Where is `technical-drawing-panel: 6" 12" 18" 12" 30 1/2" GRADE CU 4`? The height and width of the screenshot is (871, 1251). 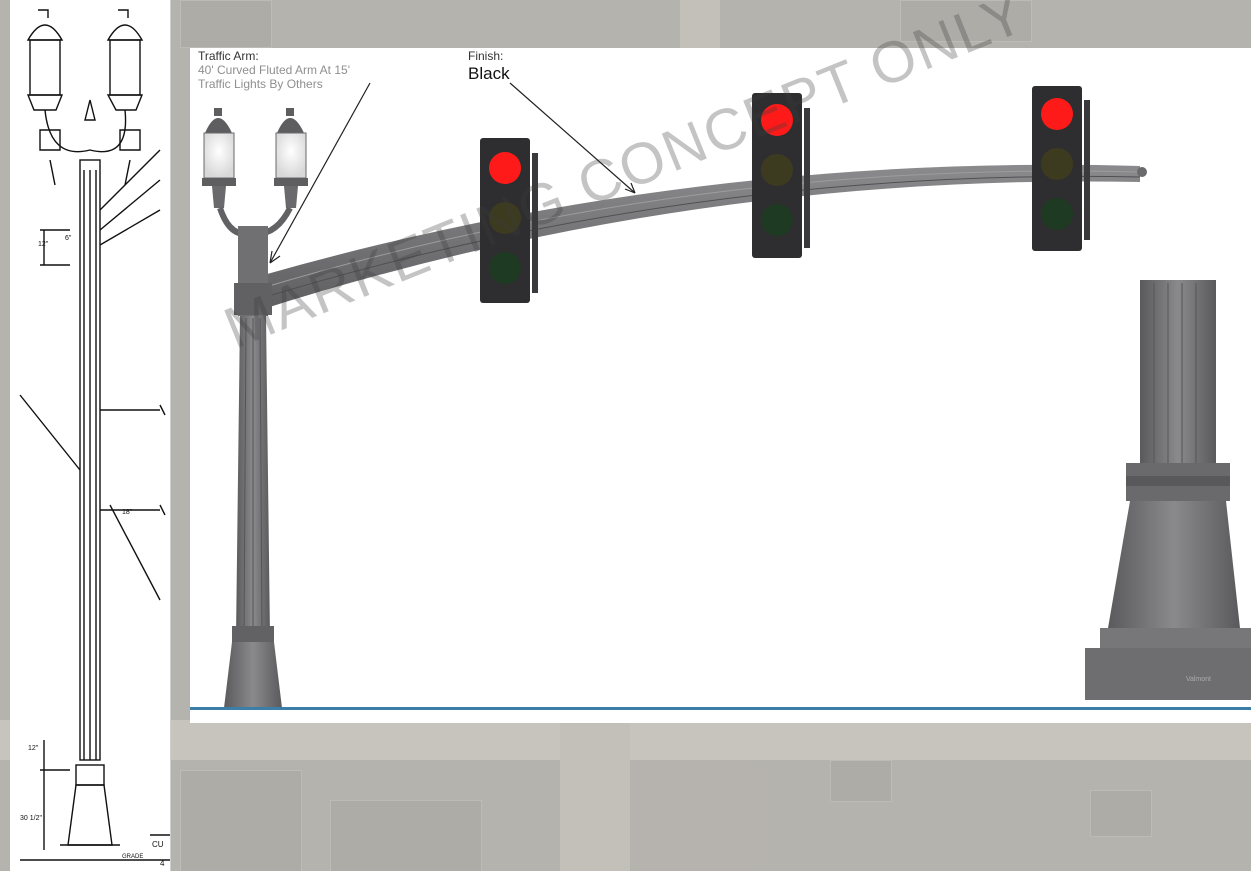 technical-drawing-panel: 6" 12" 18" 12" 30 1/2" GRADE CU 4 is located at coordinates (90, 435).